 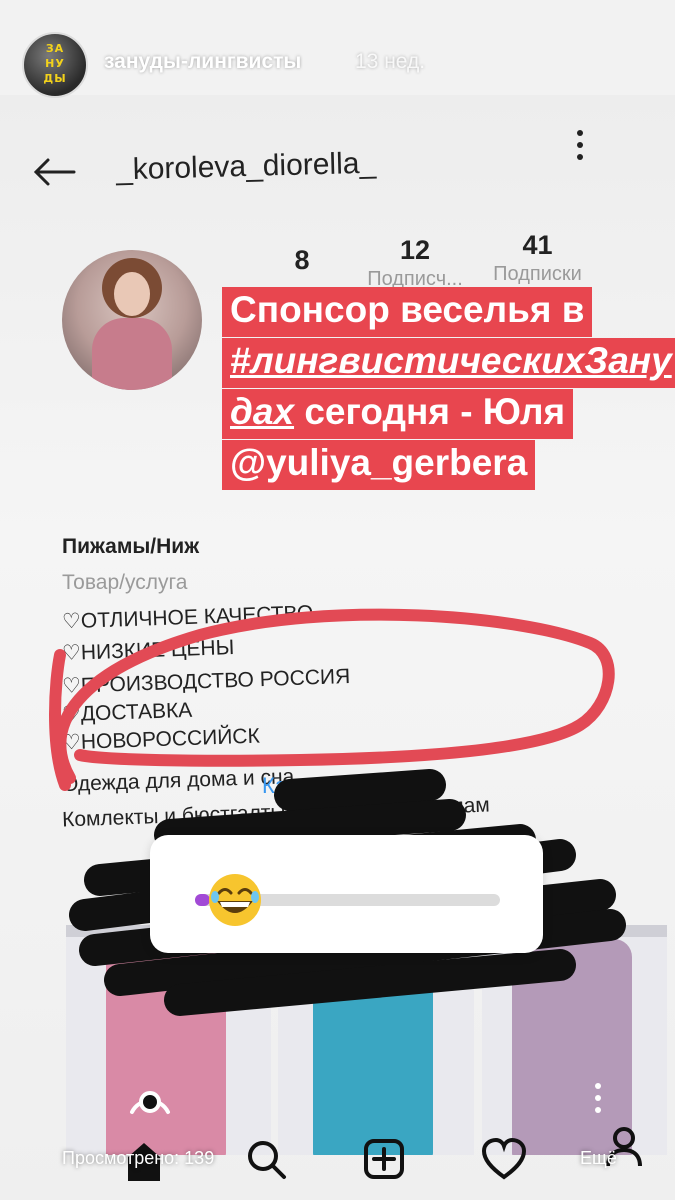 What do you see at coordinates (267, 1160) in the screenshot?
I see `search-icon` at bounding box center [267, 1160].